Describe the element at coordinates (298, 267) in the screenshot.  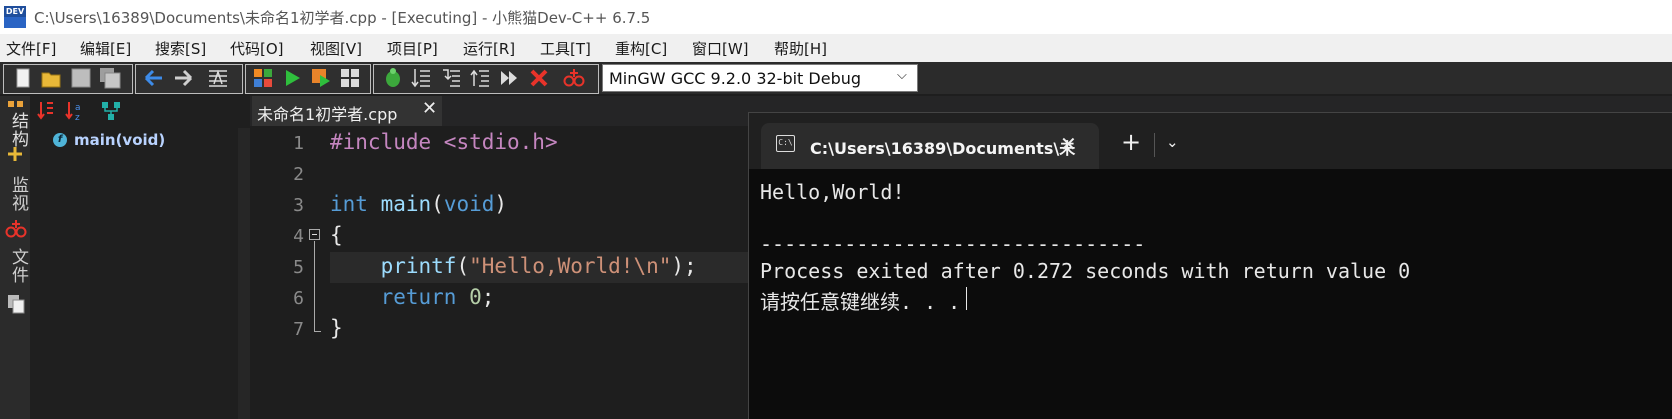
I see `line-number: 5` at that location.